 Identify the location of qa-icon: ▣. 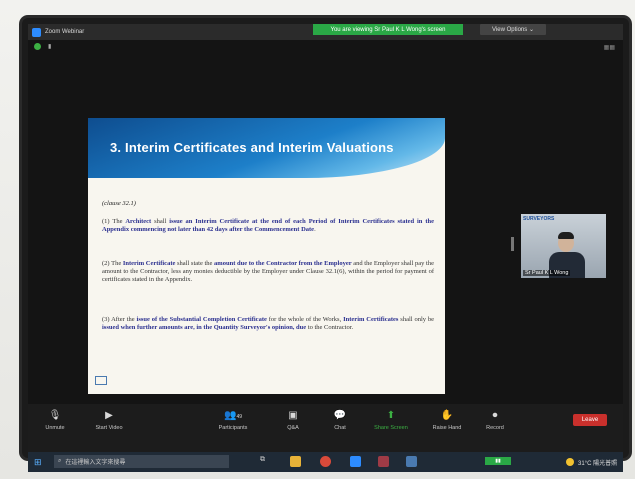
(293, 415).